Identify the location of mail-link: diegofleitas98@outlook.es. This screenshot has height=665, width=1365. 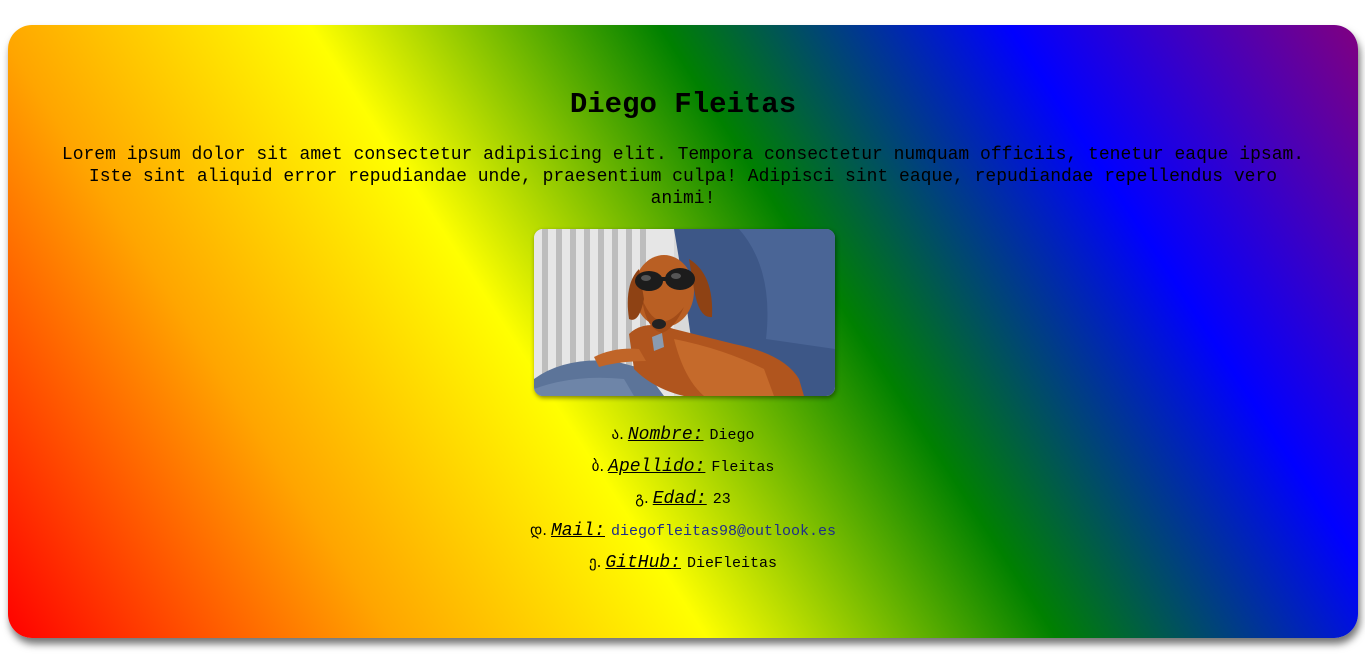
(723, 531).